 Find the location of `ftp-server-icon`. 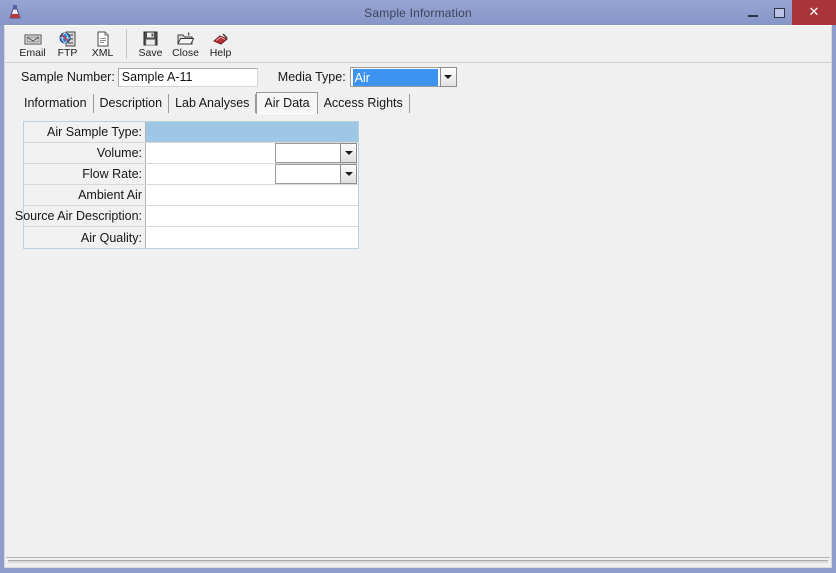

ftp-server-icon is located at coordinates (68, 38).